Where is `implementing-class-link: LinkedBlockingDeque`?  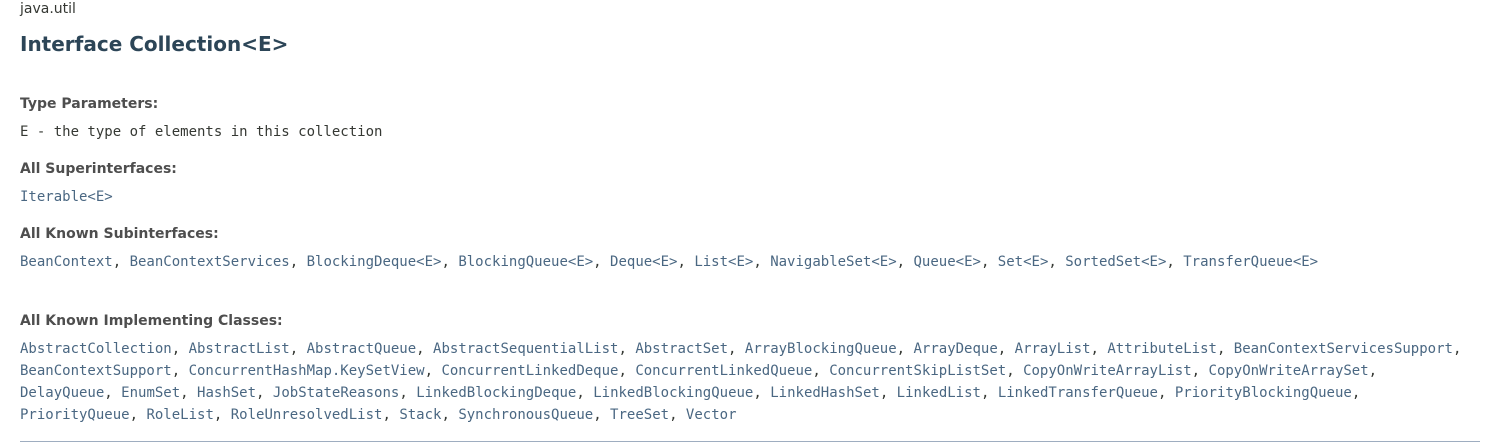 implementing-class-link: LinkedBlockingDeque is located at coordinates (496, 393).